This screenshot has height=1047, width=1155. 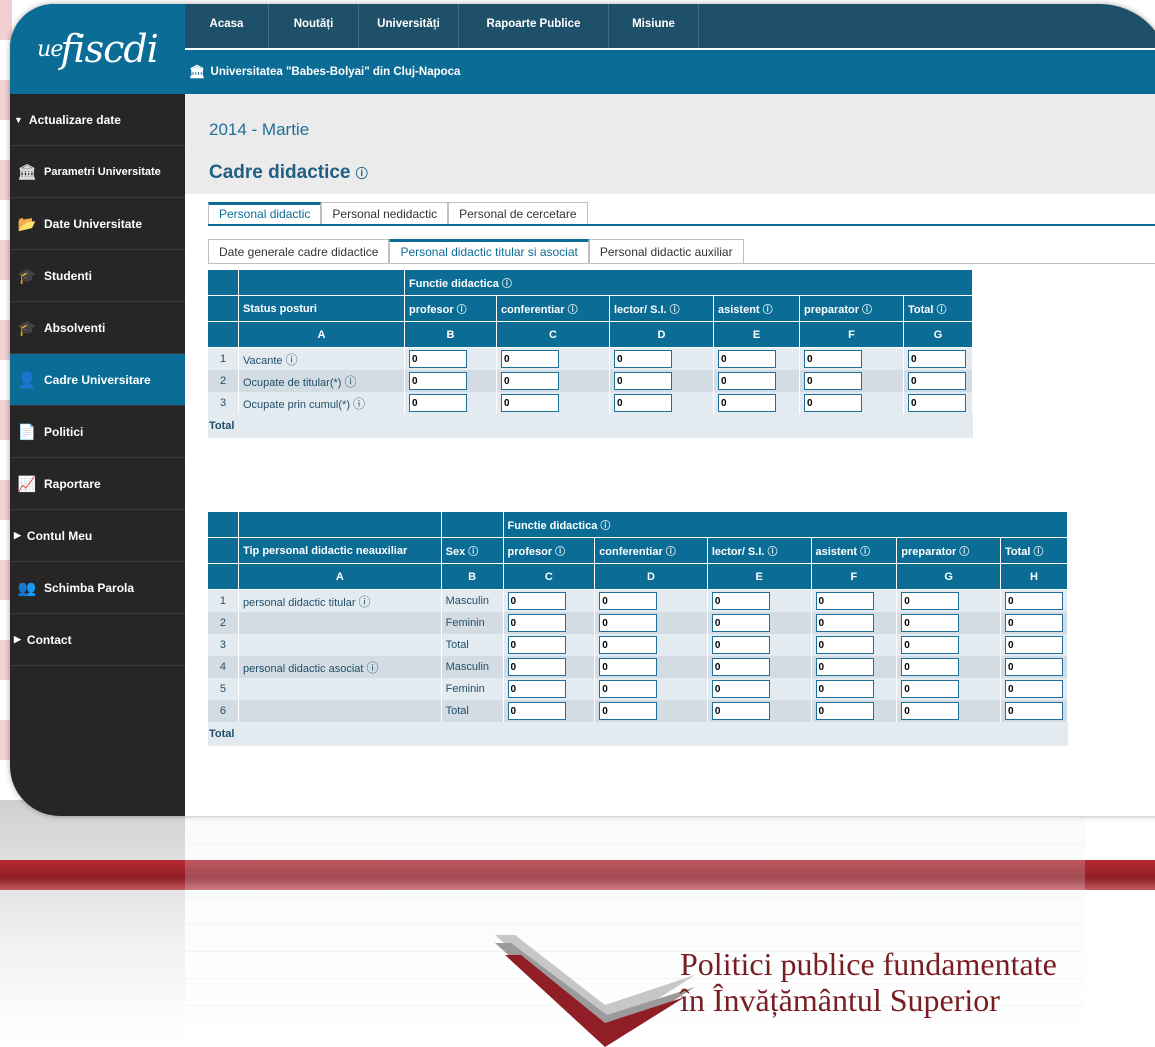 What do you see at coordinates (949, 577) in the screenshot?
I see `column-letter: G` at bounding box center [949, 577].